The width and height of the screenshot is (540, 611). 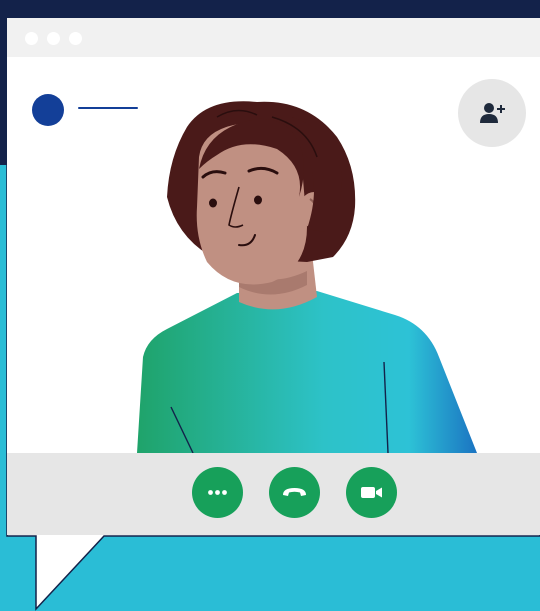 I want to click on window-dot-close, so click(x=31, y=38).